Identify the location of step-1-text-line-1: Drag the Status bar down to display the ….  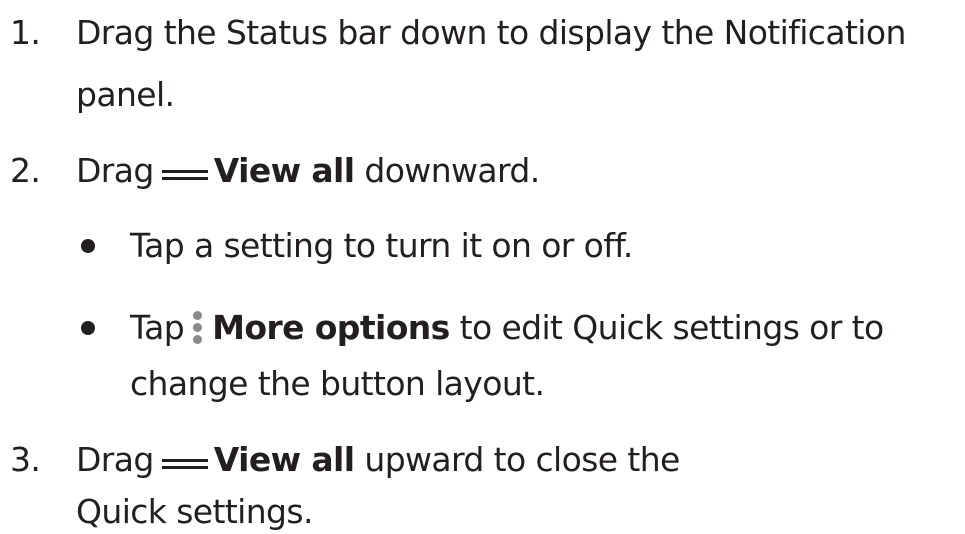
(491, 32).